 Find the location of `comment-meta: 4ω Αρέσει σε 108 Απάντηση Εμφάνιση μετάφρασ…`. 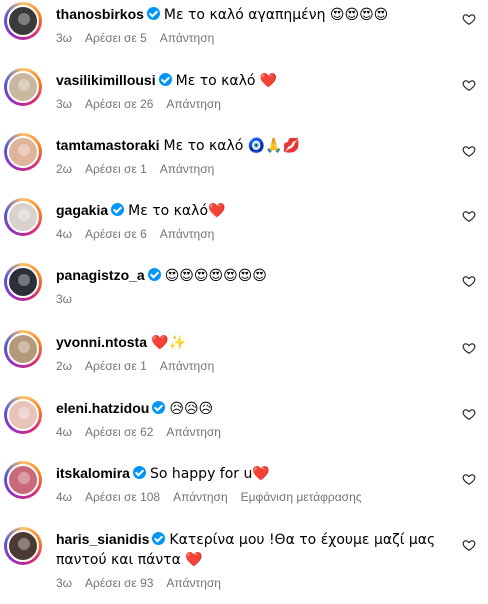

comment-meta: 4ω Αρέσει σε 108 Απάντηση Εμφάνιση μετάφρασ… is located at coordinates (251, 497).